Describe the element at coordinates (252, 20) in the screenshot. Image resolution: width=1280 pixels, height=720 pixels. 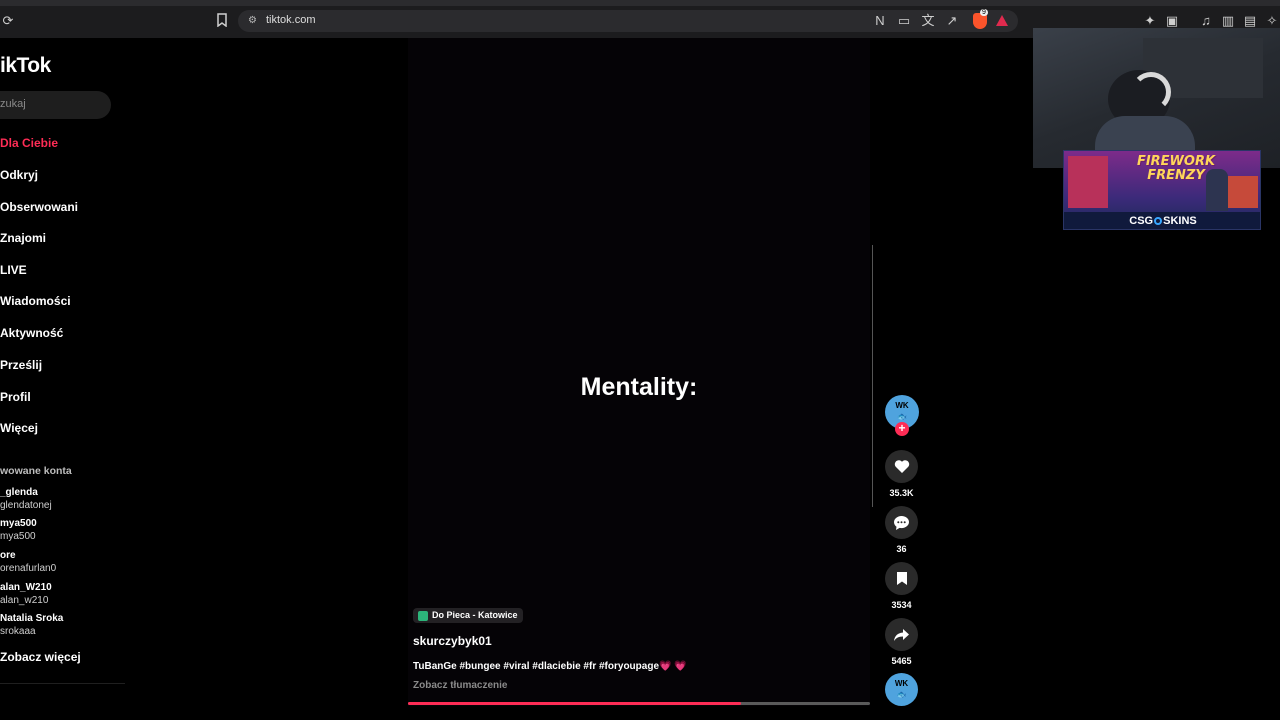
I see `site-settings-icon: ⚙` at that location.